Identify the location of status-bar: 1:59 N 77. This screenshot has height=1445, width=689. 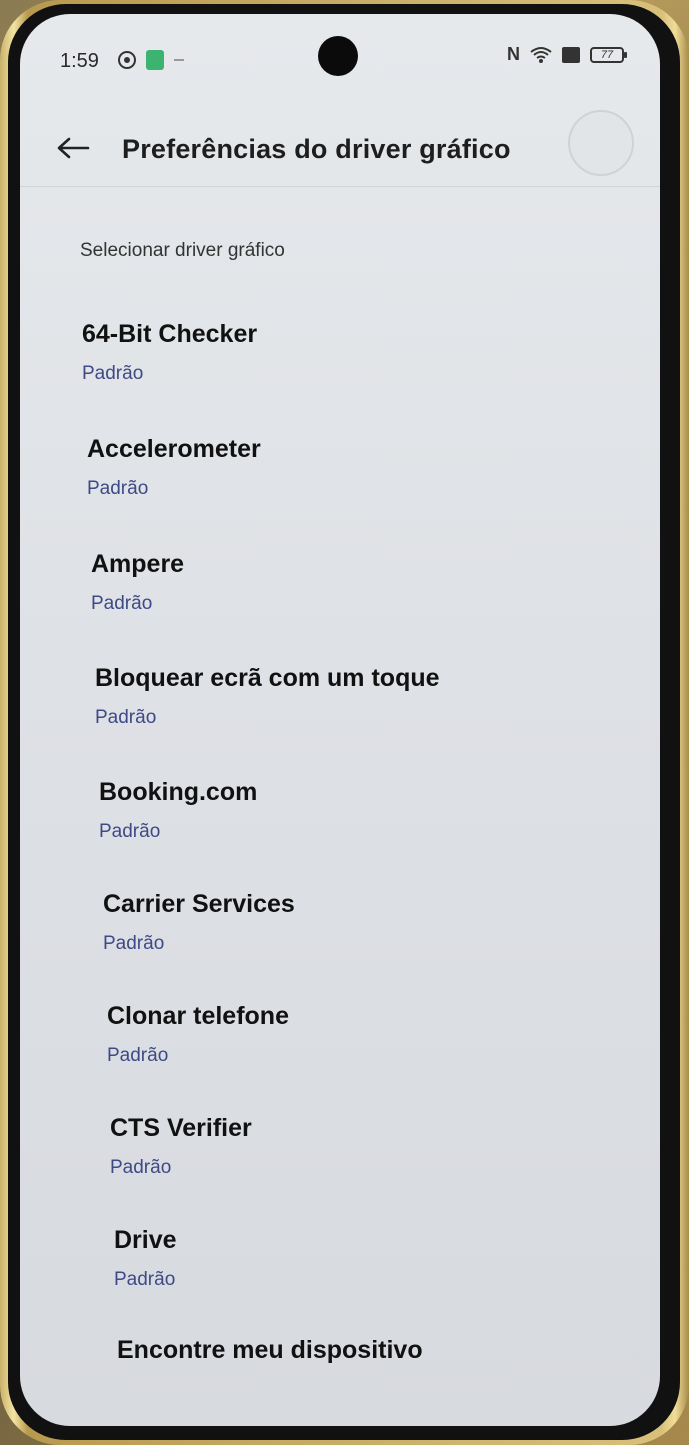
(340, 54).